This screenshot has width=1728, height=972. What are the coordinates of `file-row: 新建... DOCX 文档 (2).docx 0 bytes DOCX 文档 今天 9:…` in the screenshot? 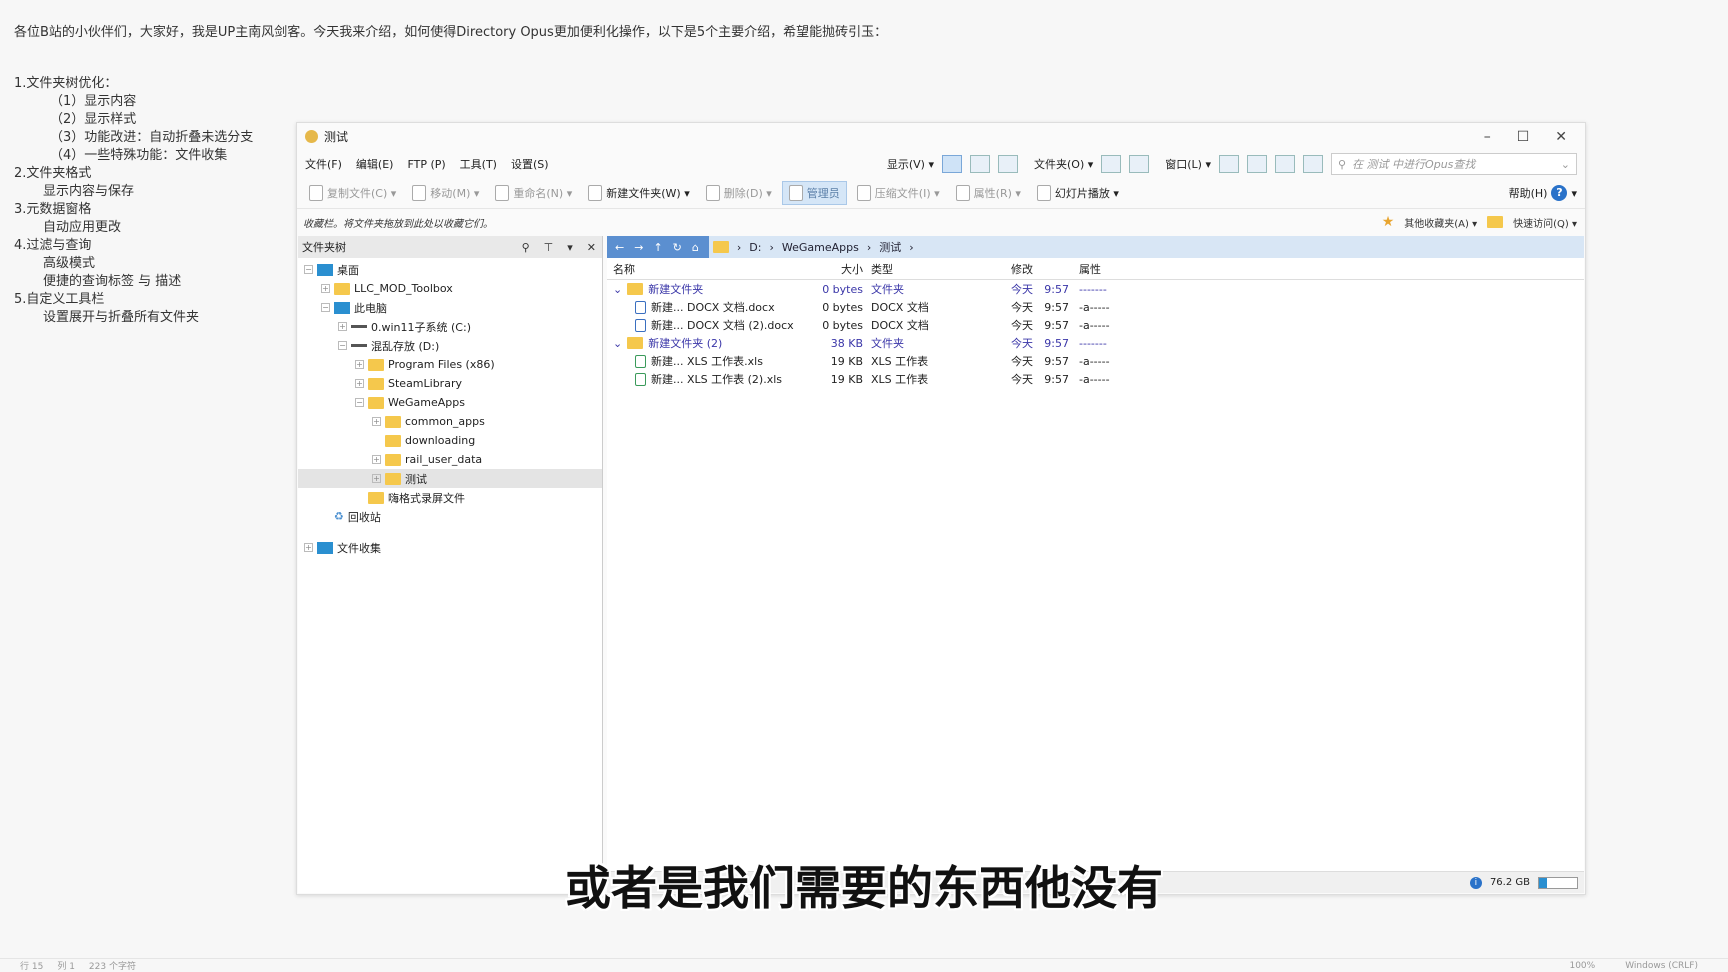 It's located at (1095, 325).